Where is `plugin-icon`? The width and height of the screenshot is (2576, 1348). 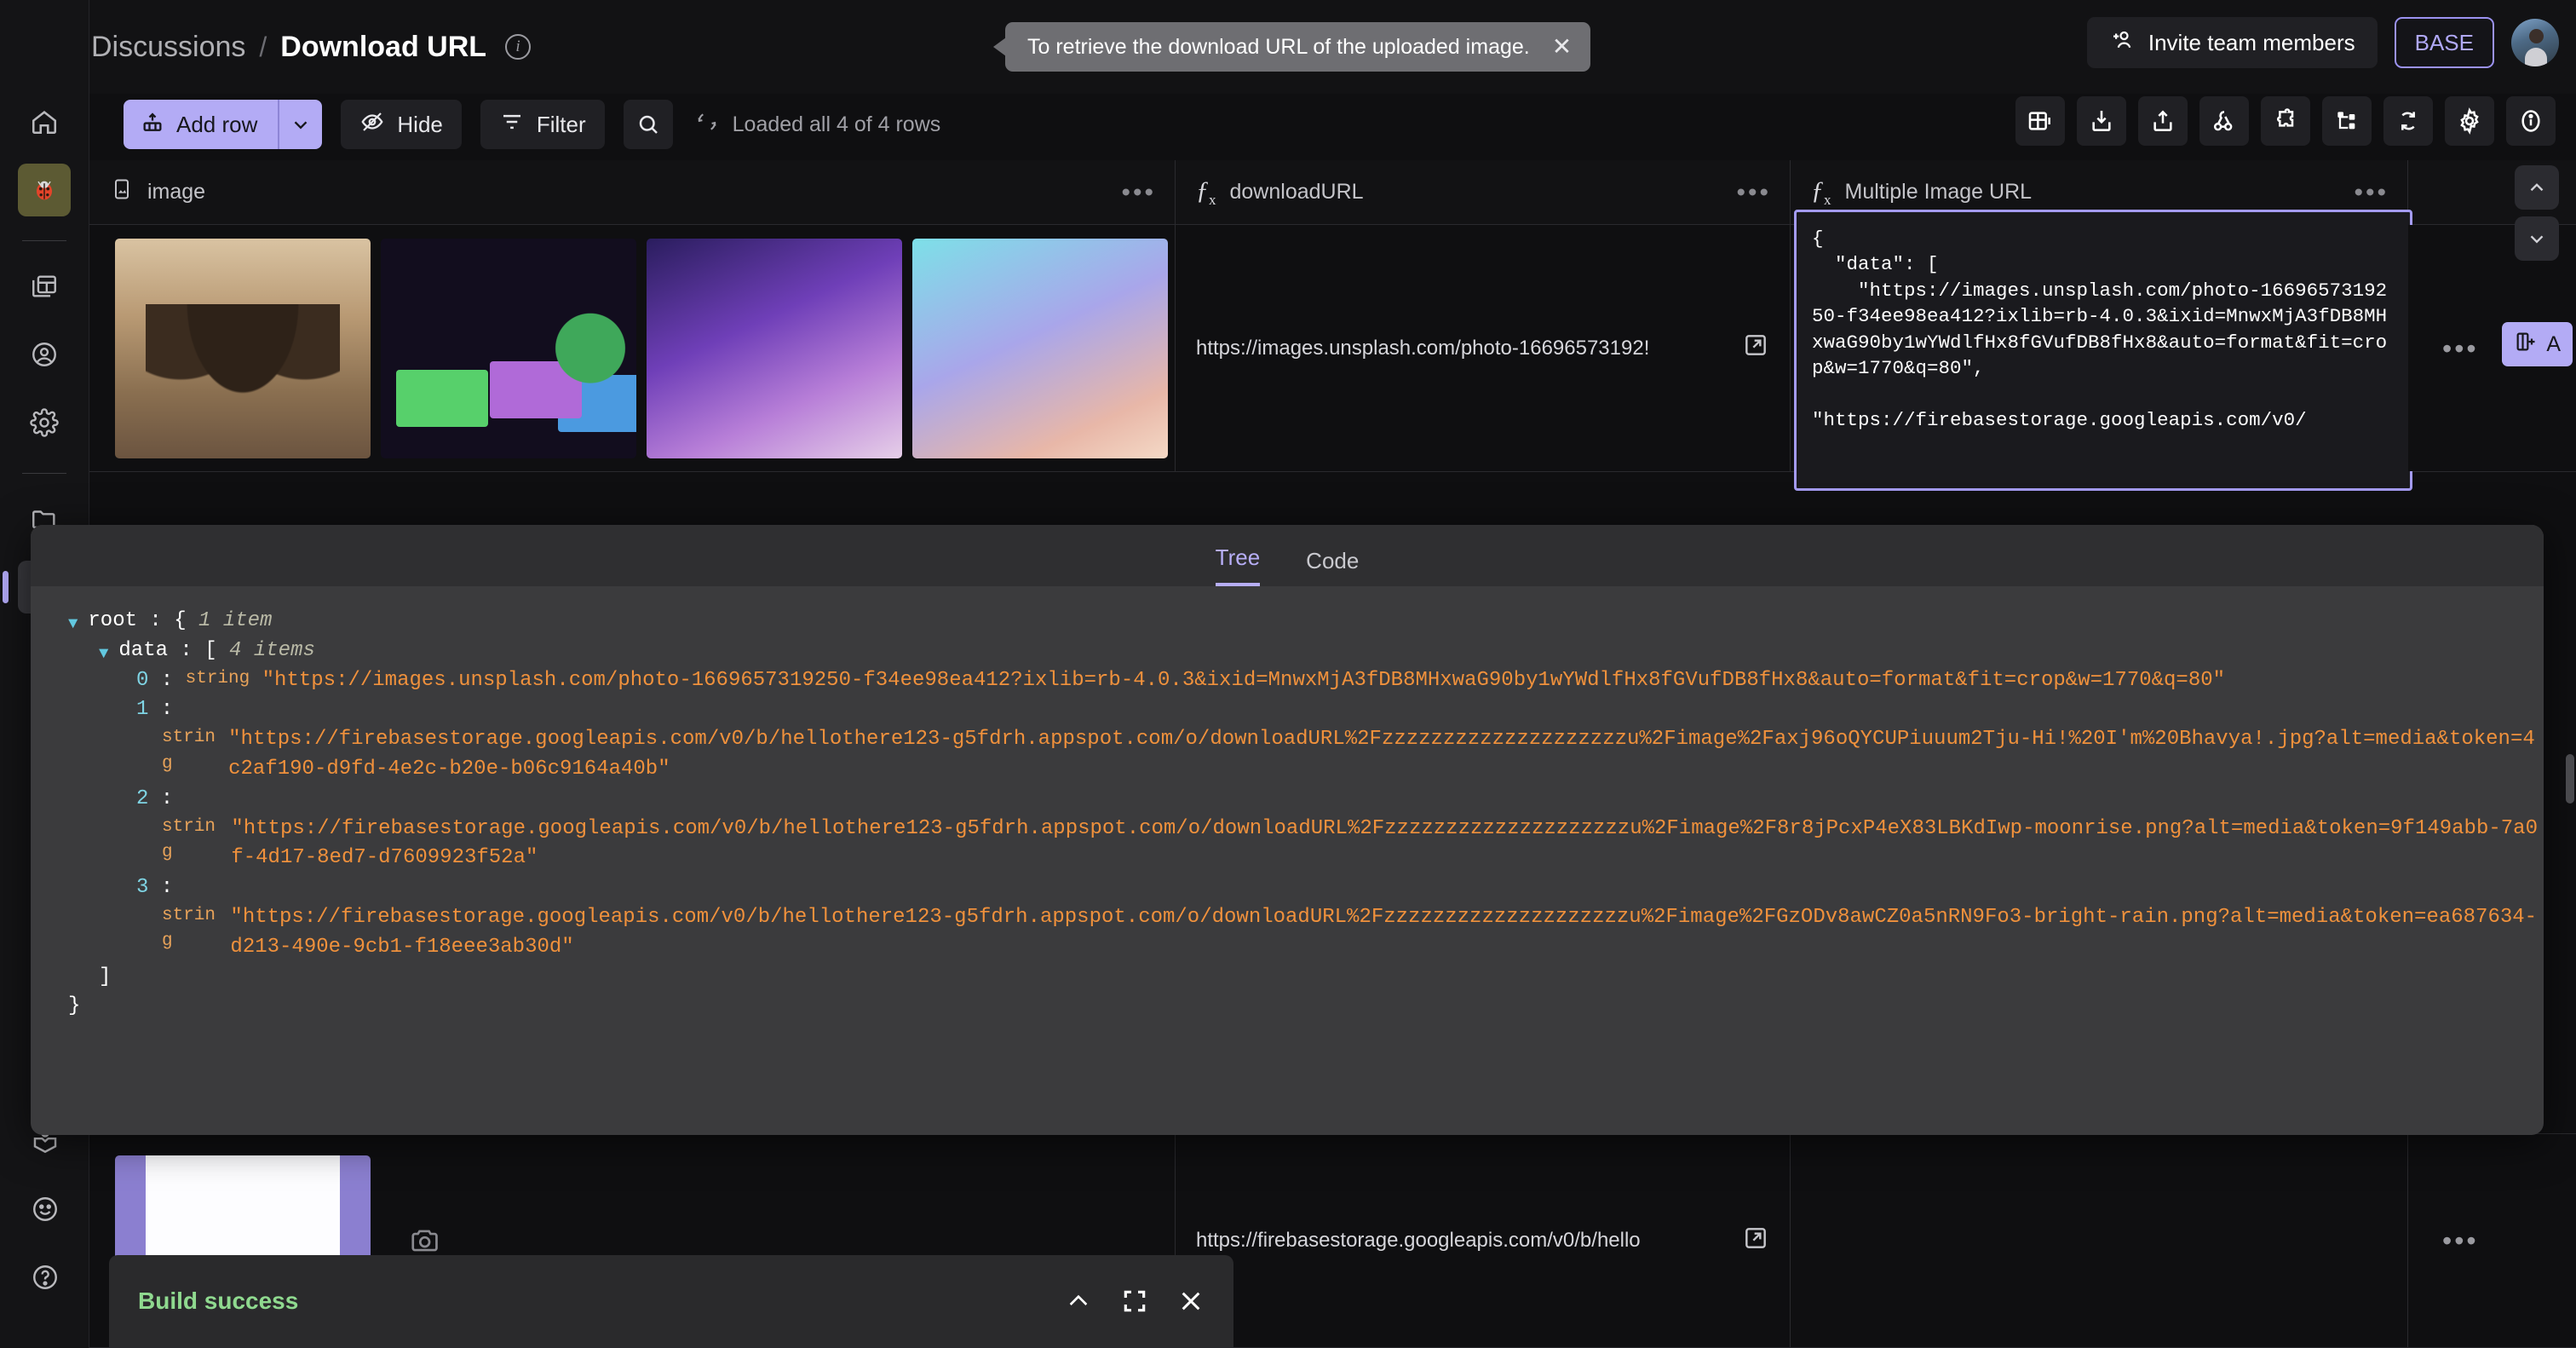
plugin-icon is located at coordinates (2286, 121).